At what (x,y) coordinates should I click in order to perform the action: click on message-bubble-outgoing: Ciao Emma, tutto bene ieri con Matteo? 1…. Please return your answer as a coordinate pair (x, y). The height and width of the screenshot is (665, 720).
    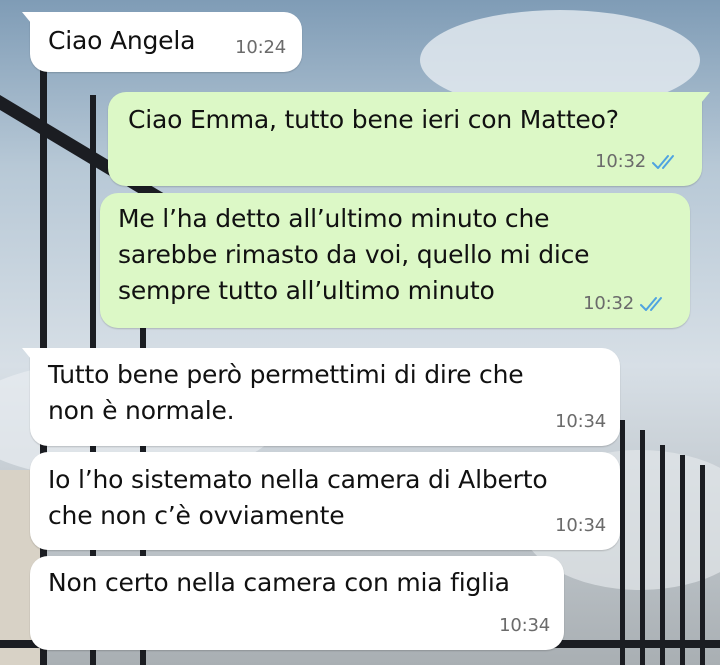
    Looking at the image, I should click on (409, 139).